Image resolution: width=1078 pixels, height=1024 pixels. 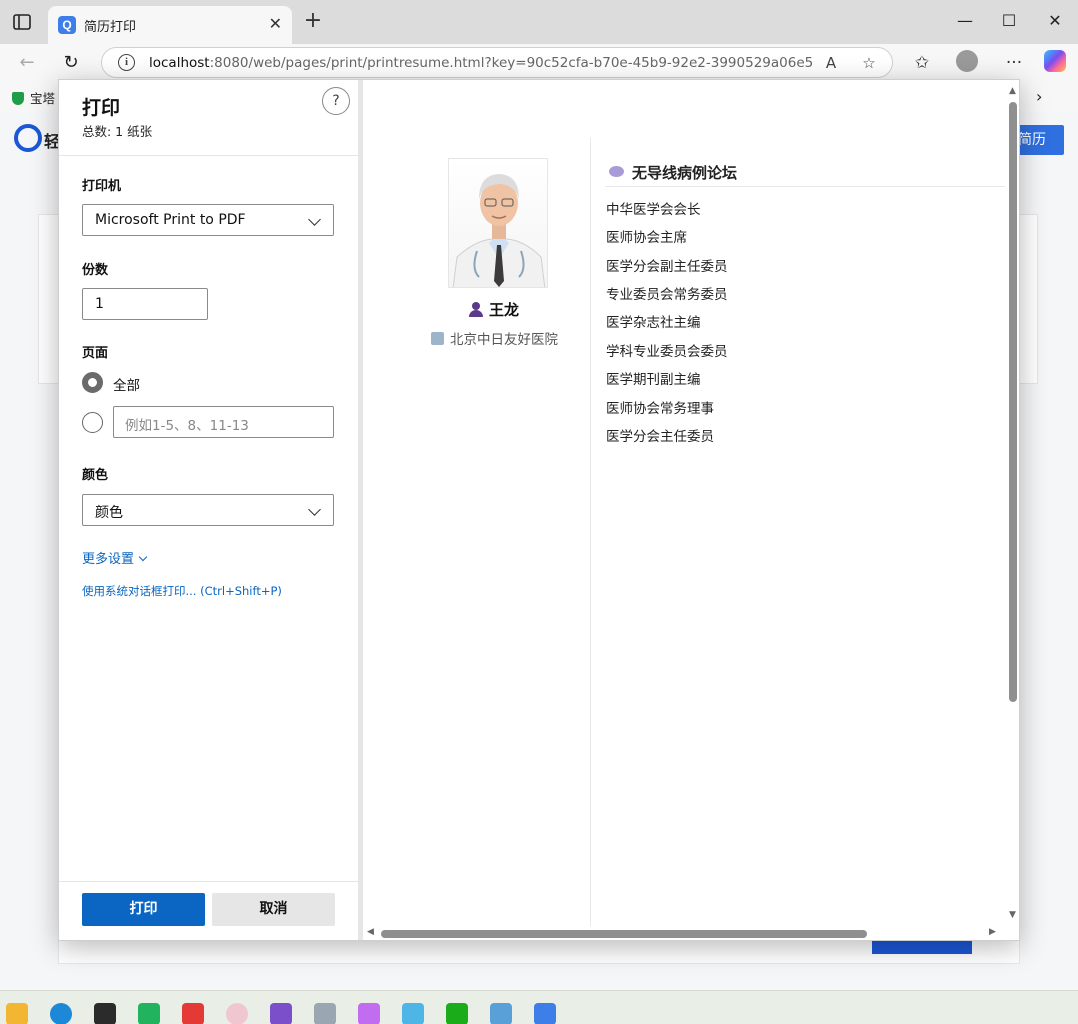 I want to click on role-item: 医学杂志社主编, so click(x=653, y=323).